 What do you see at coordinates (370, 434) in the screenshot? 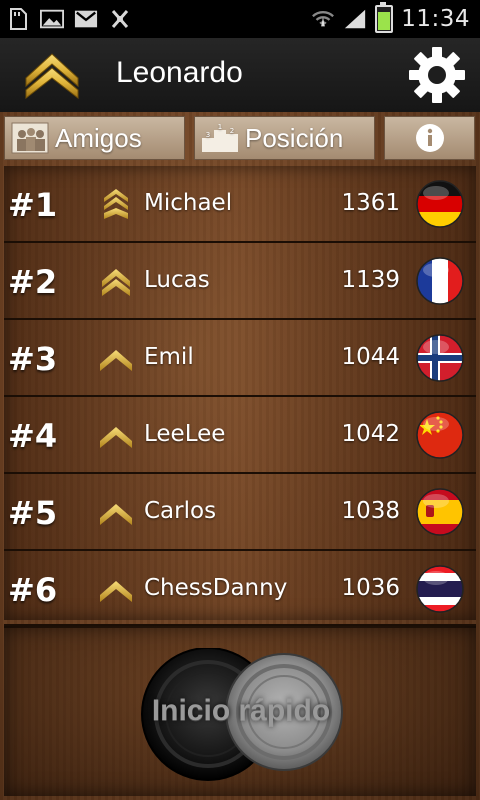
I see `player-score: 1042` at bounding box center [370, 434].